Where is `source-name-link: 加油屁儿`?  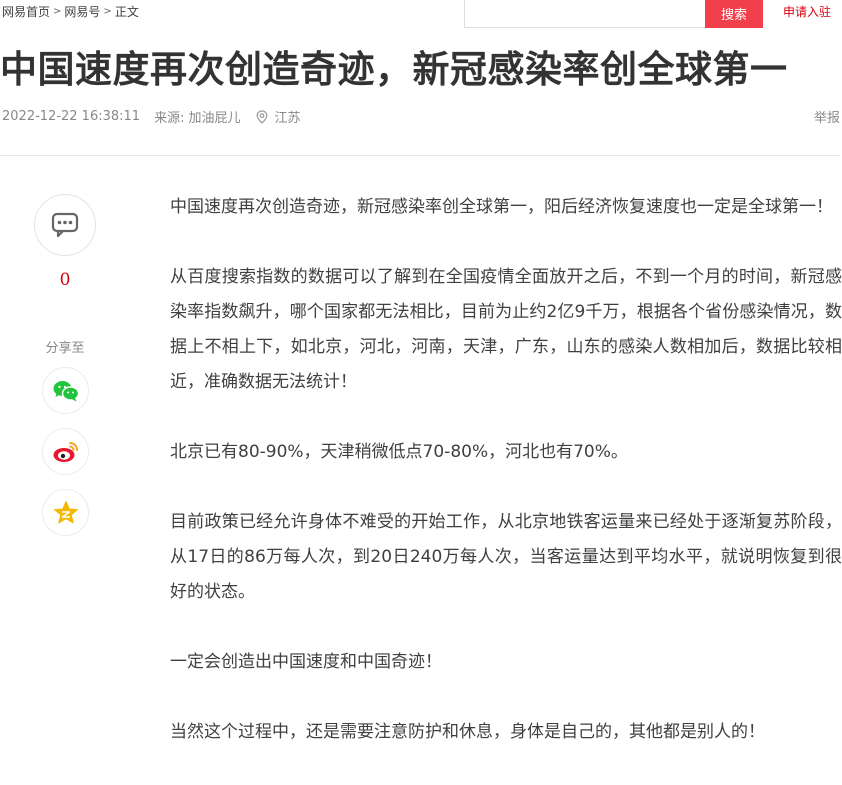
source-name-link: 加油屁儿 is located at coordinates (214, 116).